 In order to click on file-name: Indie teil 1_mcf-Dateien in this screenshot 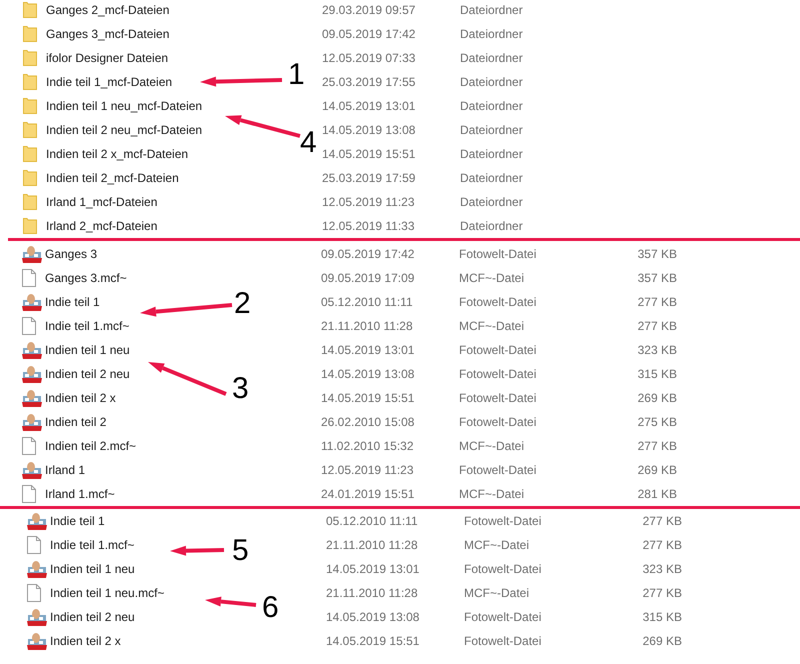, I will do `click(109, 82)`.